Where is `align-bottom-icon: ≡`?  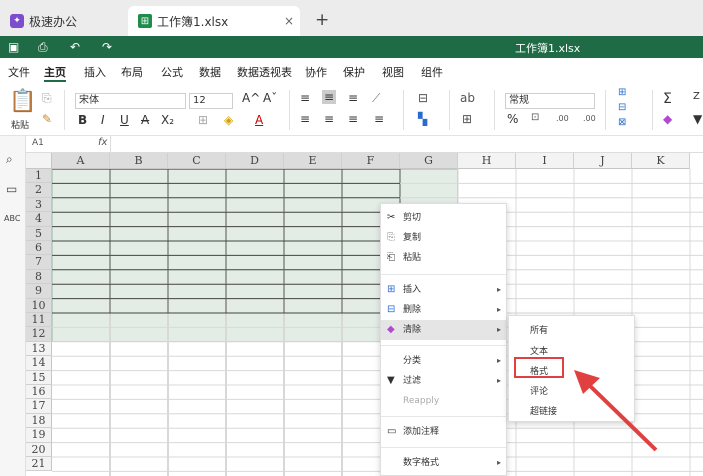 align-bottom-icon: ≡ is located at coordinates (353, 98).